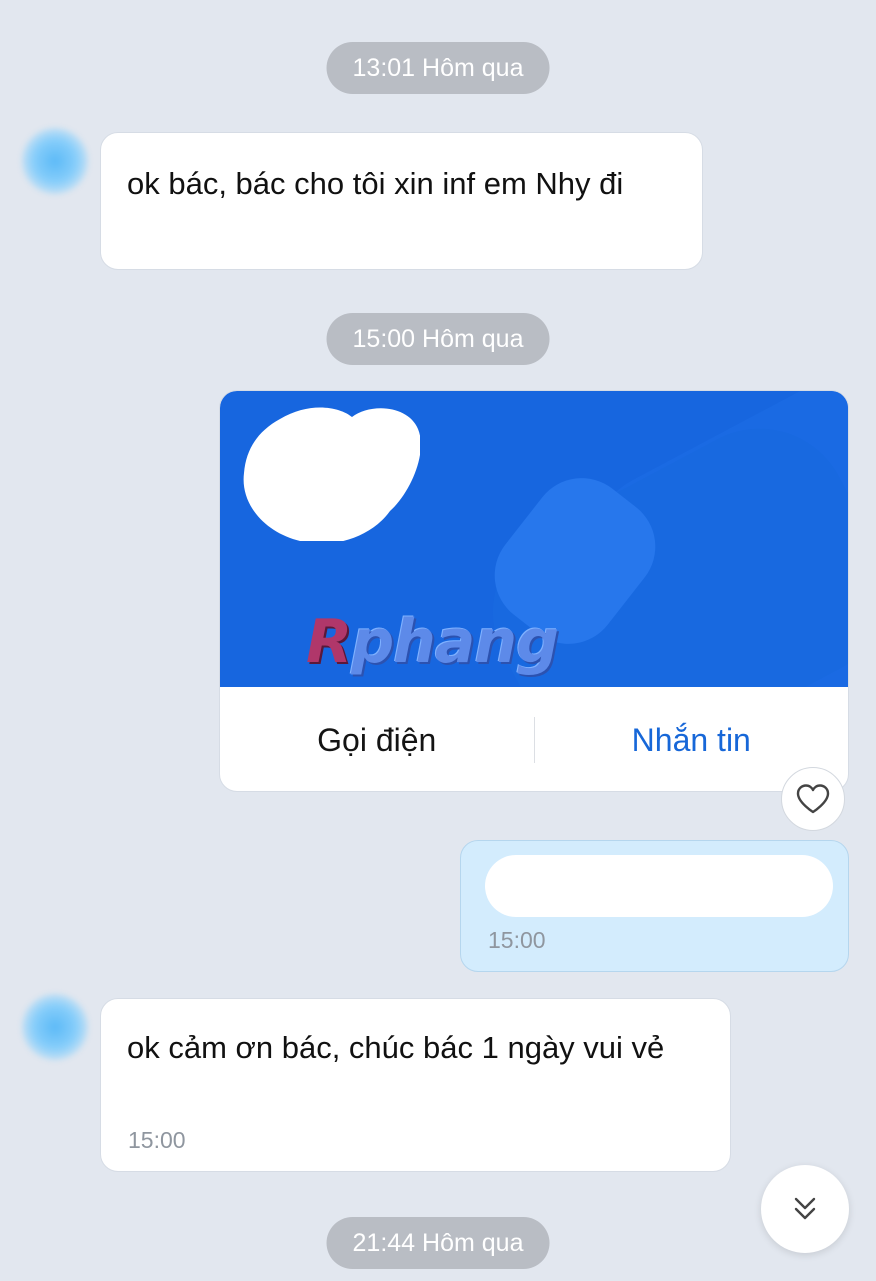  I want to click on timestamp-divider: 13:01 Hôm qua, so click(438, 68).